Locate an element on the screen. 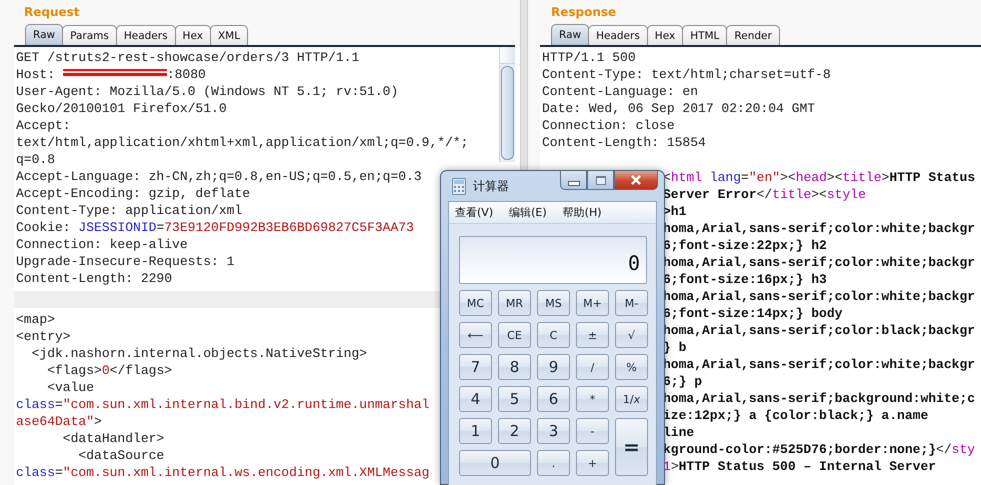 The width and height of the screenshot is (981, 485). code-line: <dataSource is located at coordinates (120, 455).